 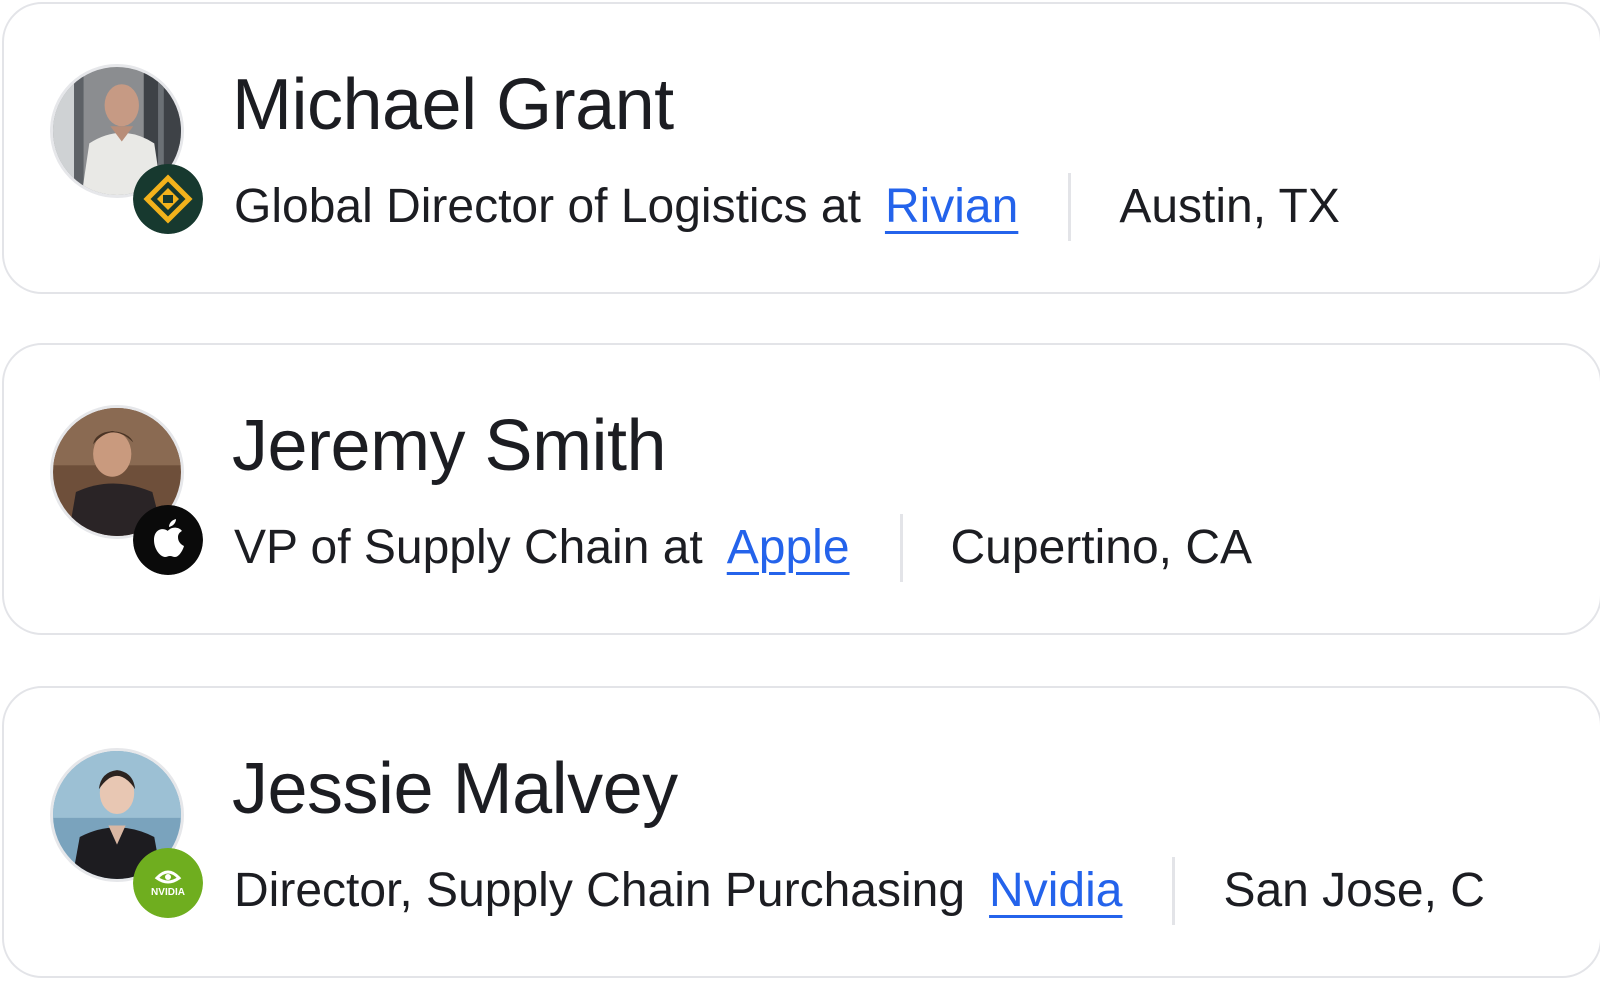 What do you see at coordinates (168, 892) in the screenshot?
I see `svg-text: NVIDIA` at bounding box center [168, 892].